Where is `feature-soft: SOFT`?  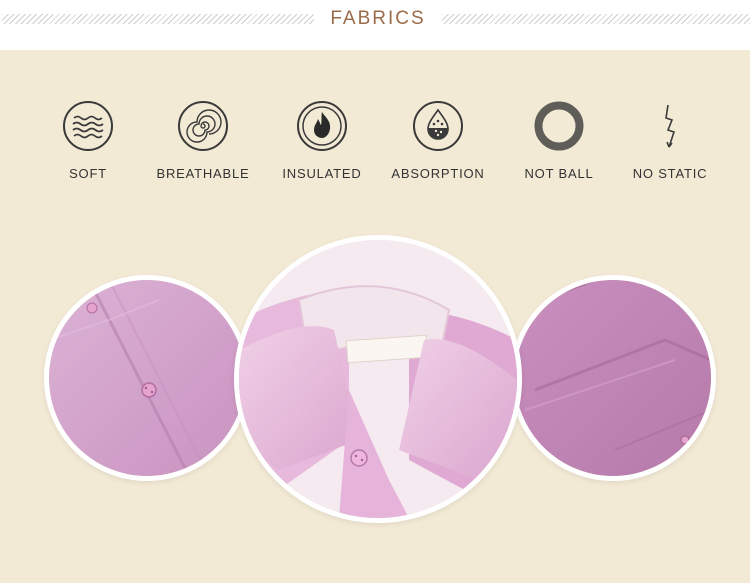
feature-soft: SOFT is located at coordinates (88, 140).